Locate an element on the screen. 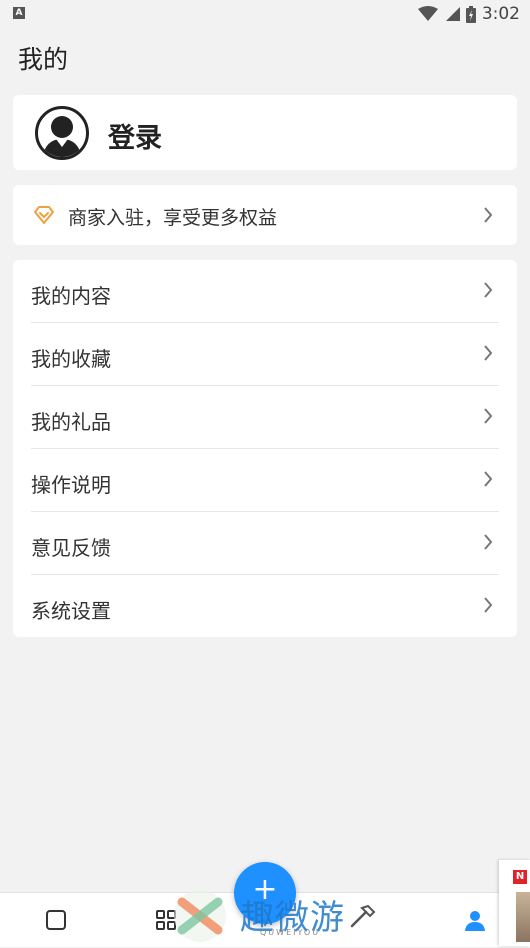 This screenshot has height=948, width=530. ad-logo: N is located at coordinates (520, 877).